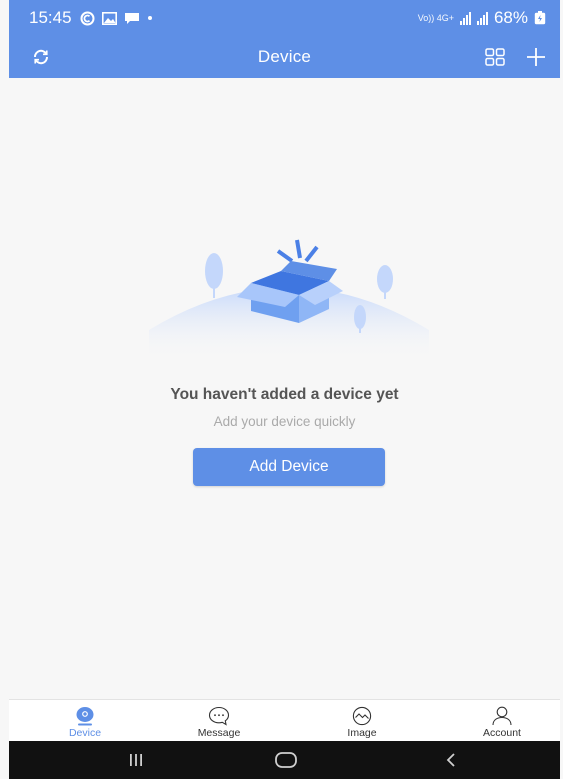 The height and width of the screenshot is (779, 563). Describe the element at coordinates (50, 17) in the screenshot. I see `status-time: 15:45` at that location.